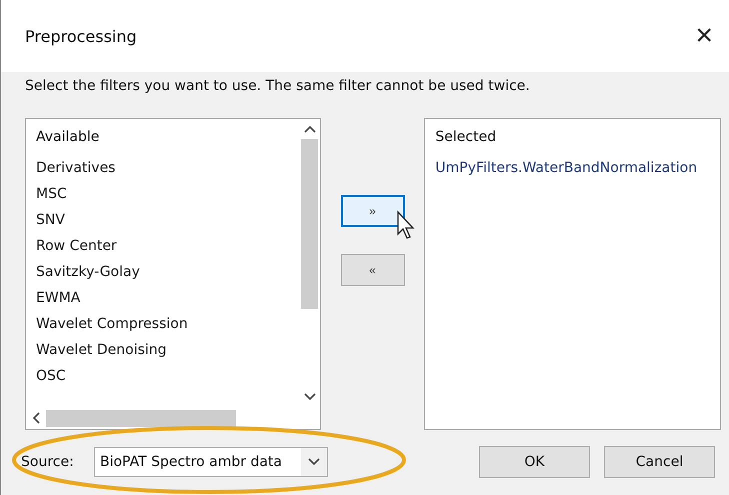 Image resolution: width=729 pixels, height=495 pixels. What do you see at coordinates (372, 270) in the screenshot?
I see `remove-button: «` at bounding box center [372, 270].